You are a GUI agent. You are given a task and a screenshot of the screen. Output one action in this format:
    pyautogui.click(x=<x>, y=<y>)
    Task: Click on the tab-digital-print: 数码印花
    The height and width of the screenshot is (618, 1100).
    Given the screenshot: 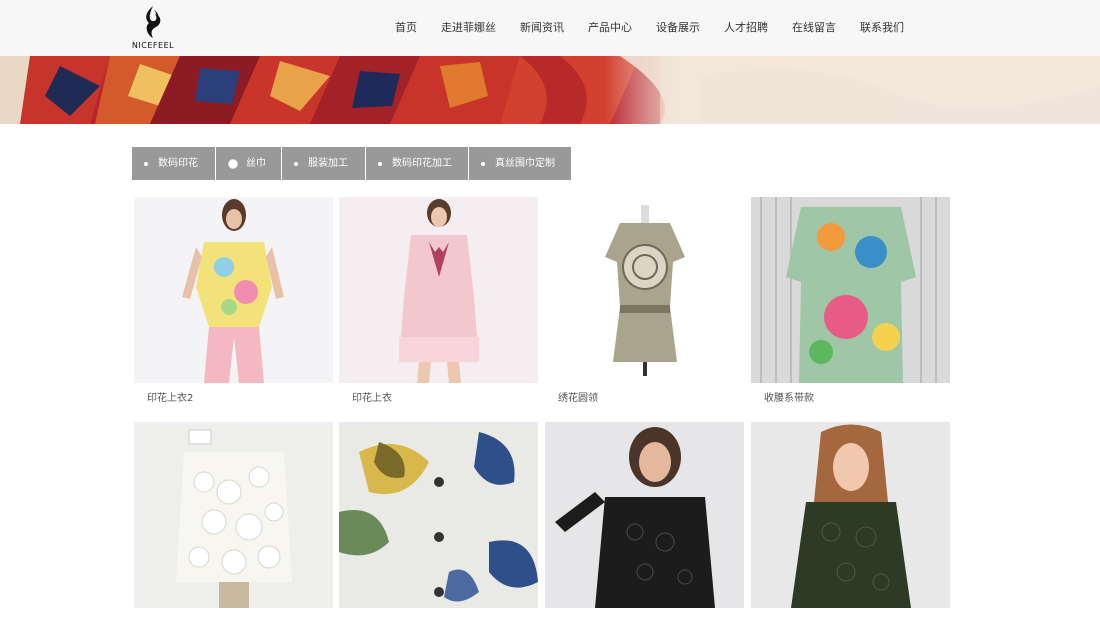 What is the action you would take?
    pyautogui.click(x=173, y=163)
    